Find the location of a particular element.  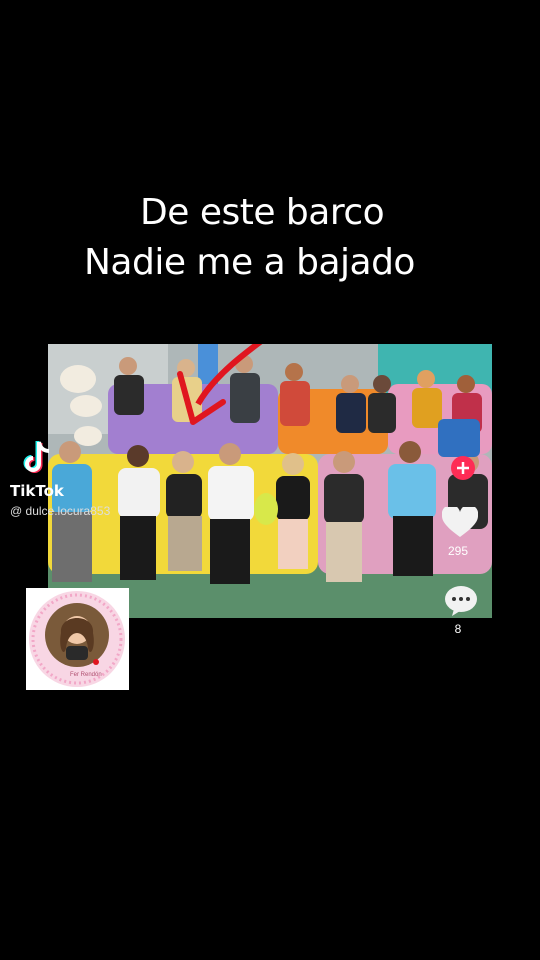

caption-line-1: De este barco is located at coordinates (262, 212).